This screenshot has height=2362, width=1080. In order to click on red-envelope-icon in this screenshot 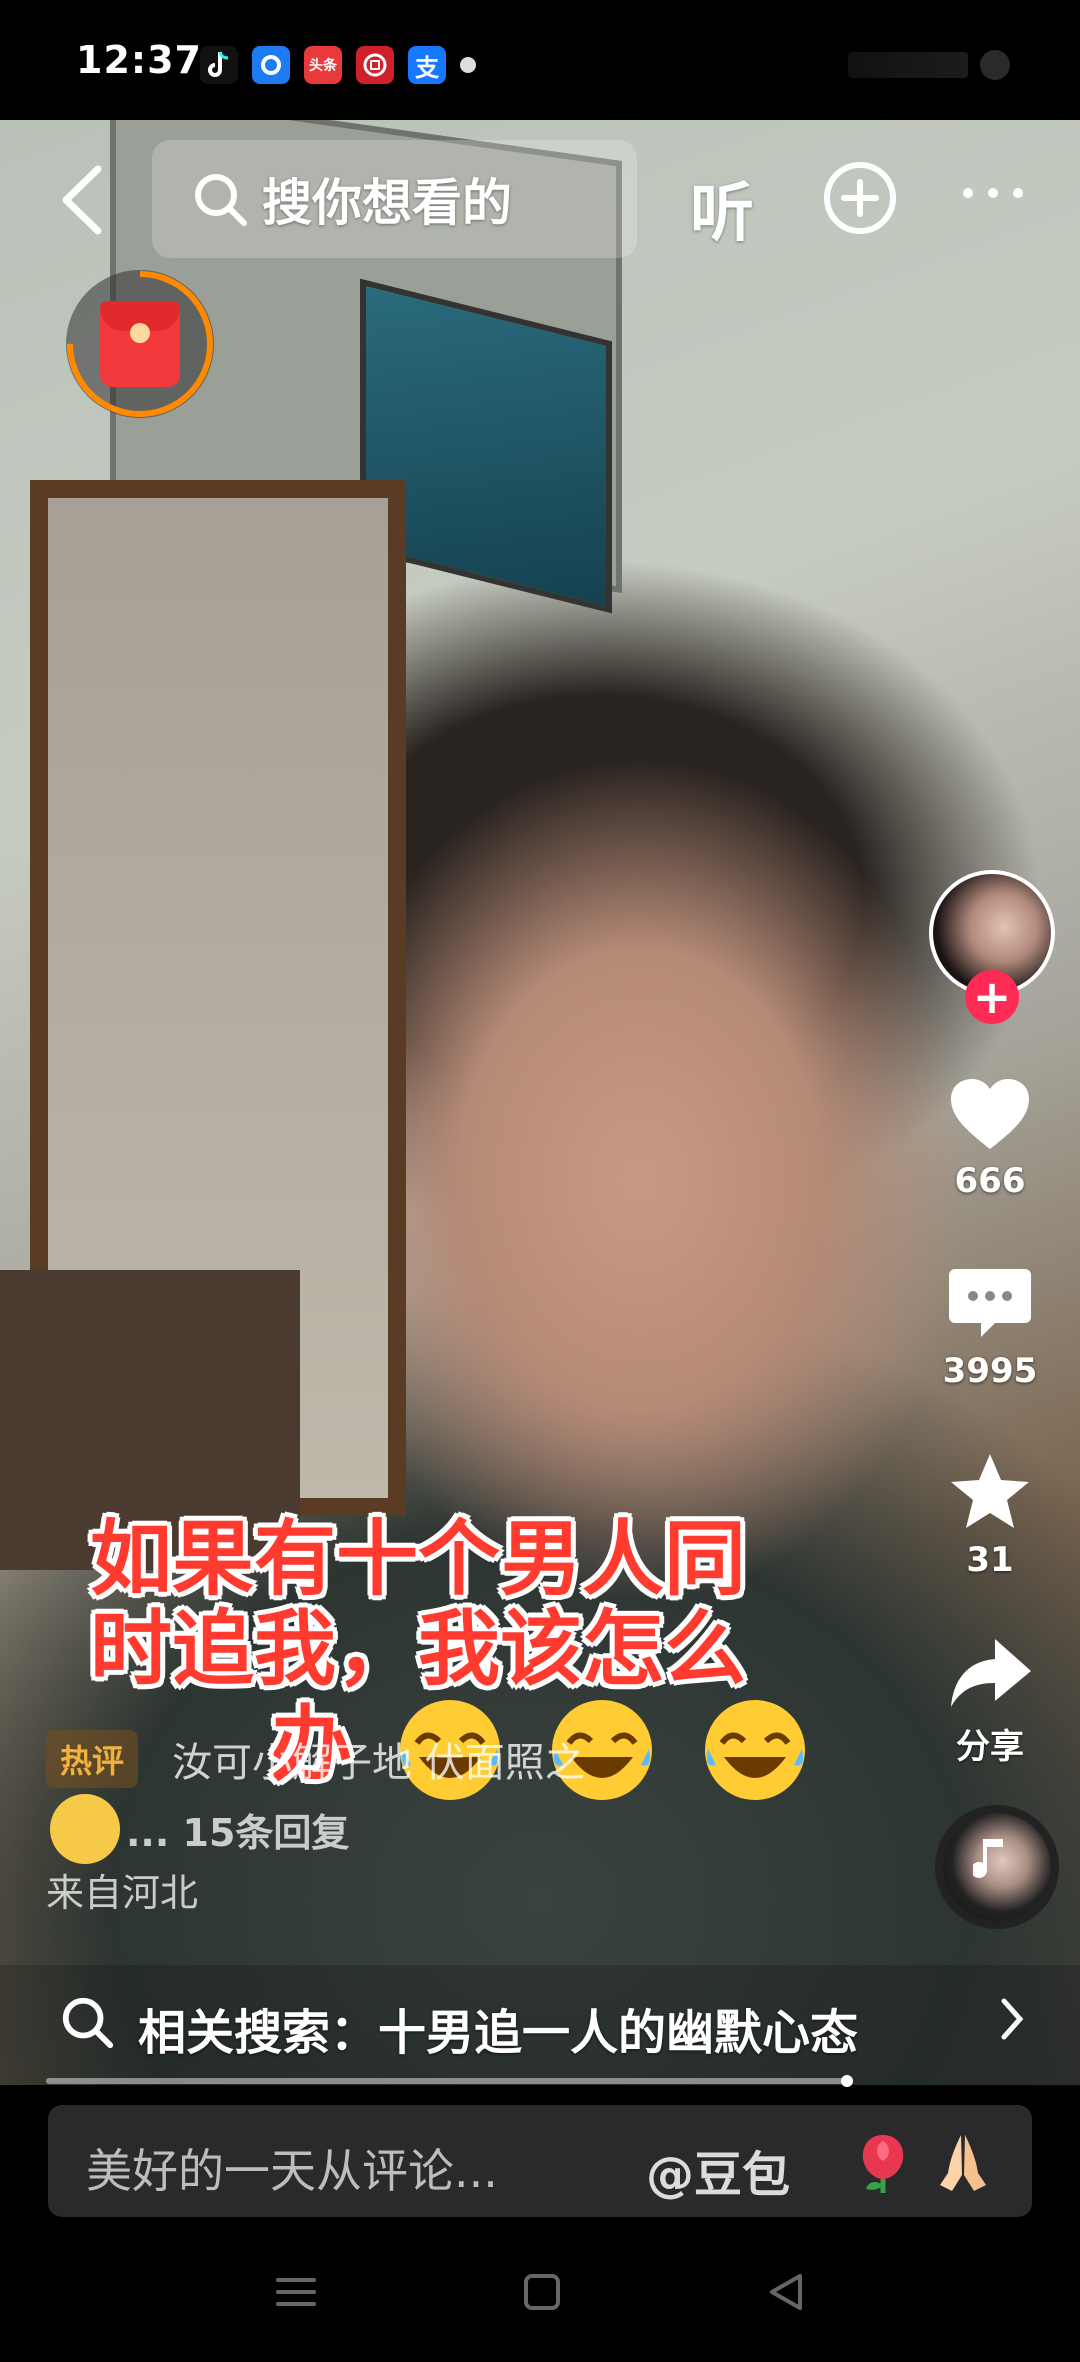, I will do `click(140, 344)`.